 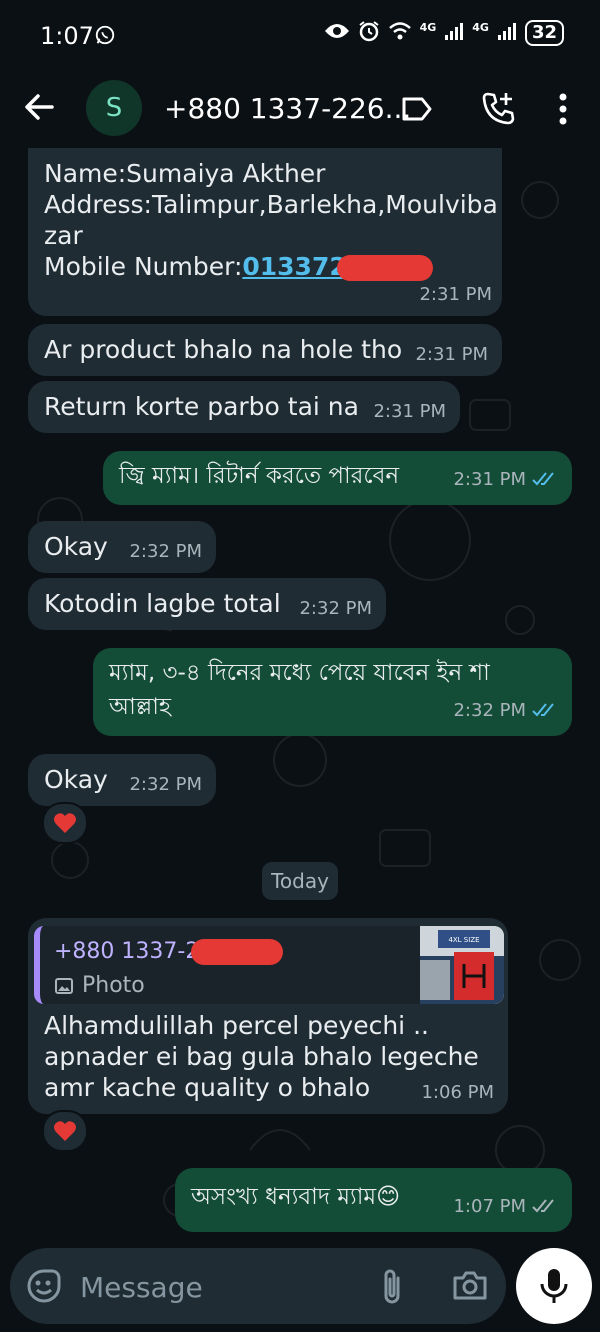 I want to click on delivered-receipt-icon, so click(x=545, y=1208).